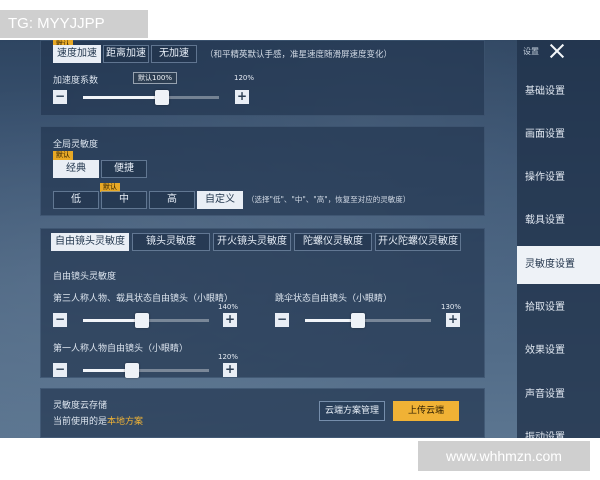 The image size is (600, 480). What do you see at coordinates (252, 242) in the screenshot?
I see `tab-fire-camera: 开火镜头灵敏度` at bounding box center [252, 242].